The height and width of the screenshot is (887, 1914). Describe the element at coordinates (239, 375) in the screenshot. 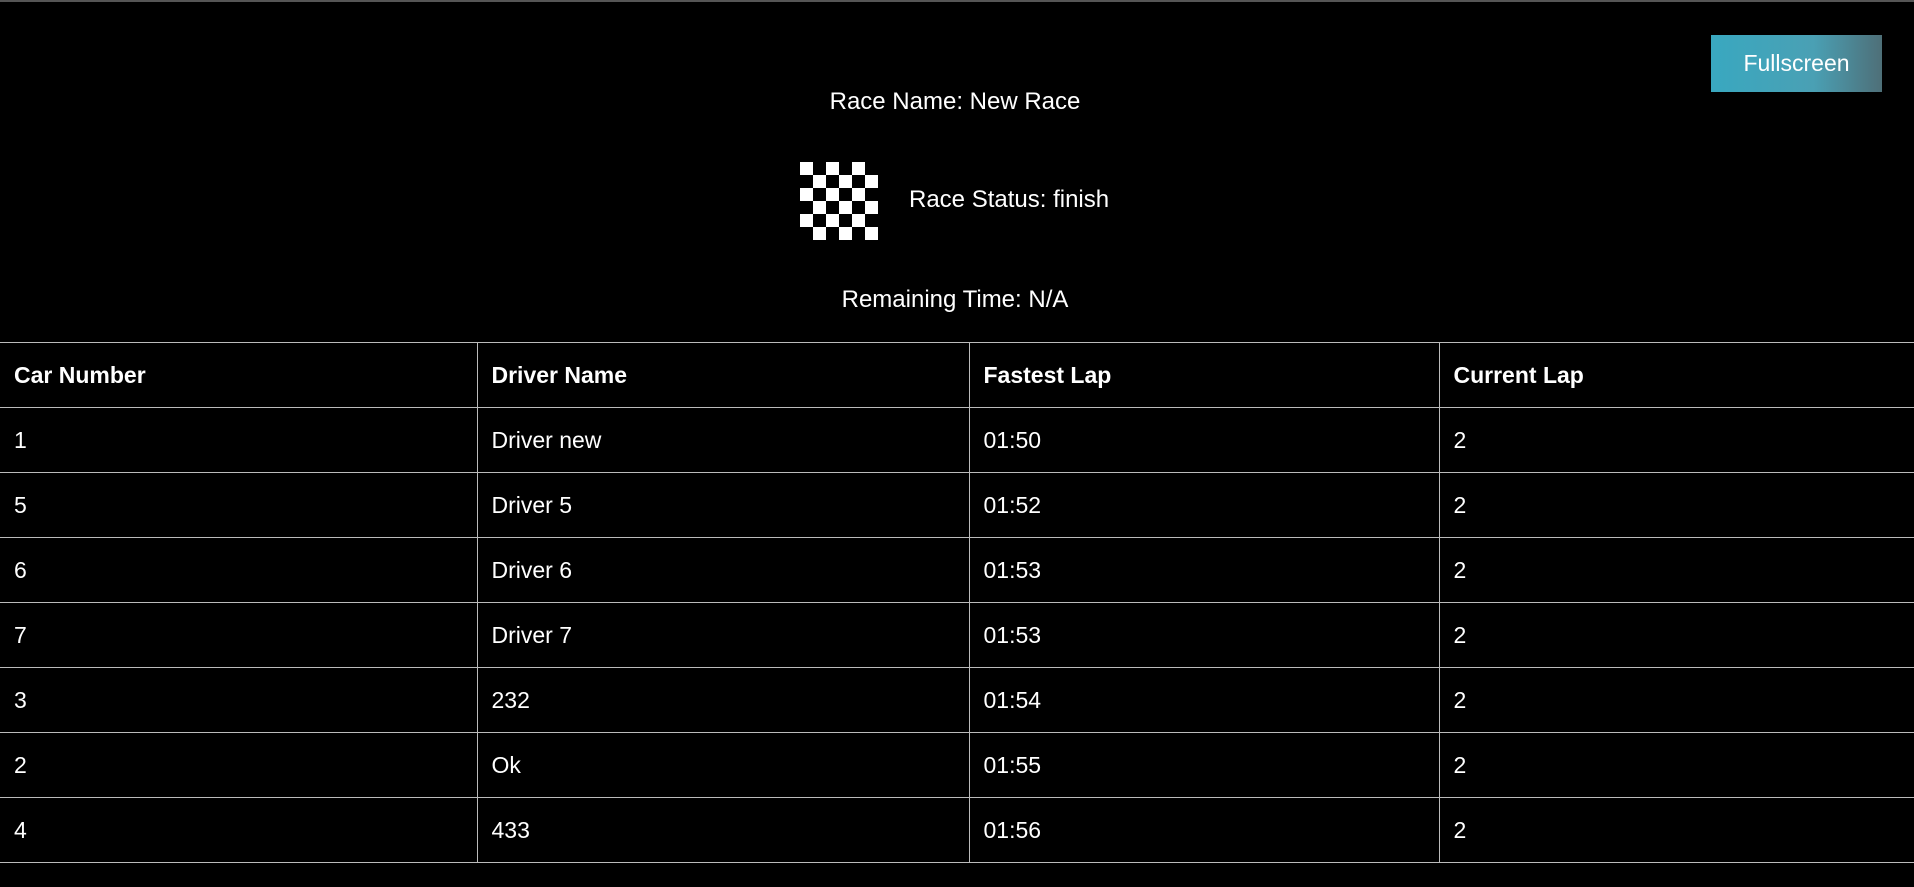

I see `header-car-number: Car Number` at that location.